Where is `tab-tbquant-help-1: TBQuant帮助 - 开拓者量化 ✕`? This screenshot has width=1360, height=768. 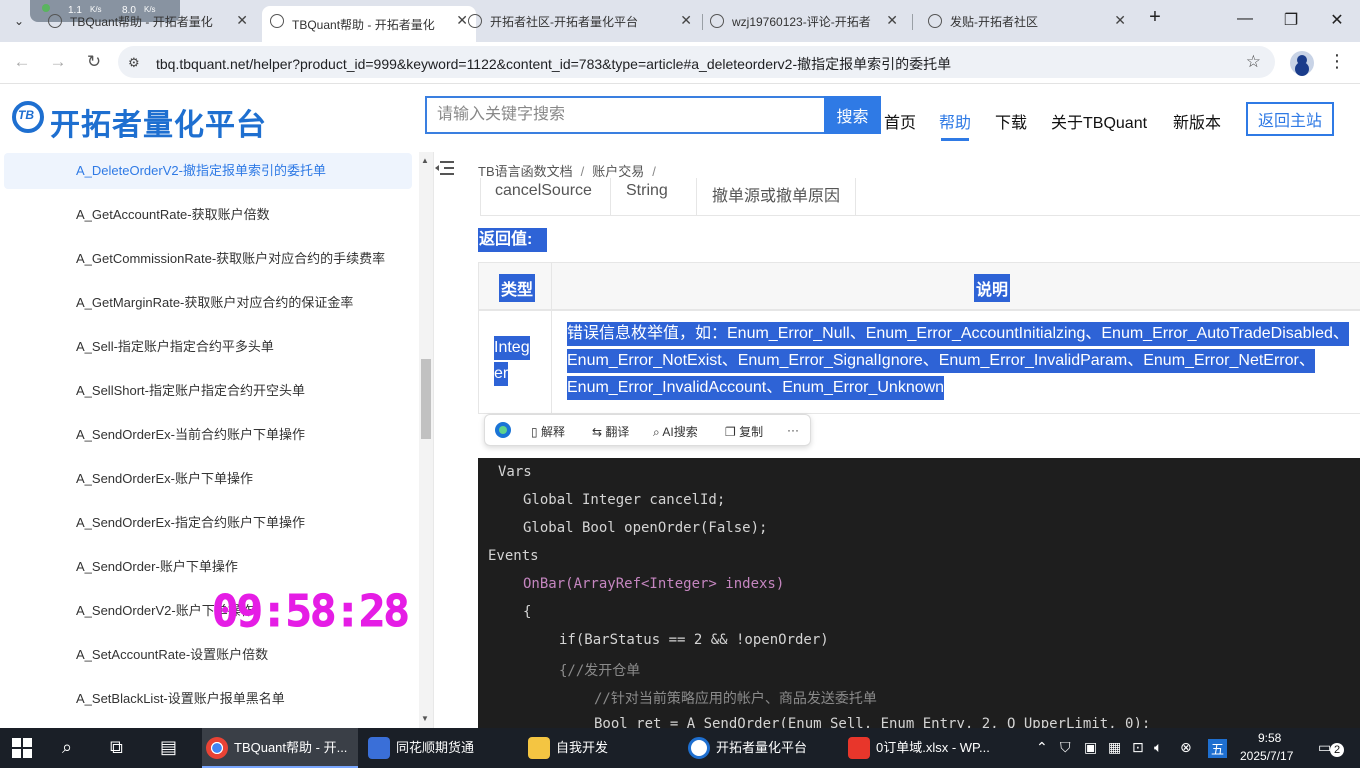
tab-tbquant-help-1: TBQuant帮助 - 开拓者量化 ✕ is located at coordinates (140, 21).